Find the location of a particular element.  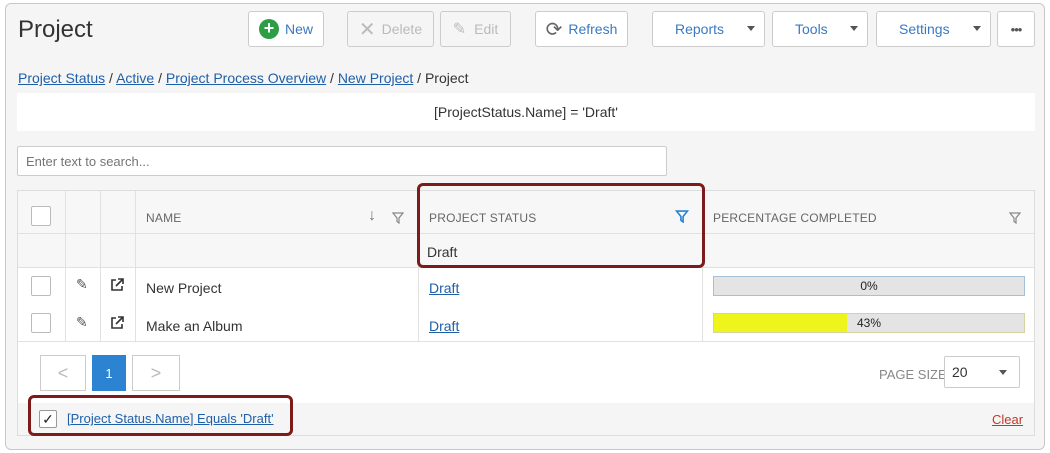

progress-fill is located at coordinates (781, 323).